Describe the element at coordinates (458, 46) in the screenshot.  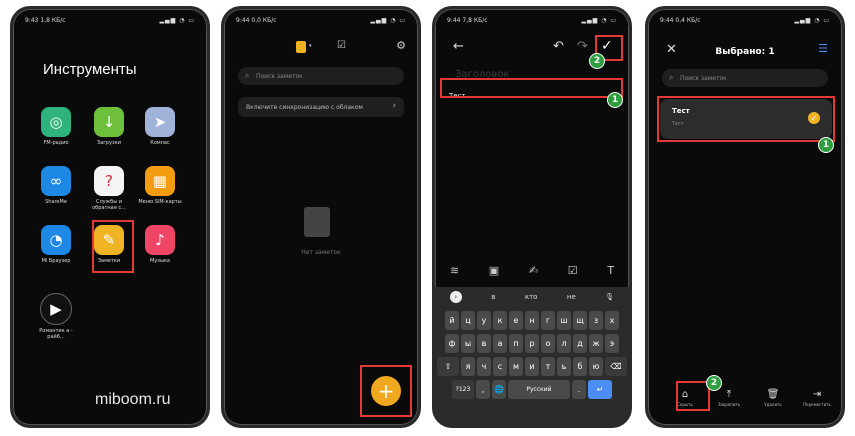
I see `back-arrow-icon: ←` at that location.